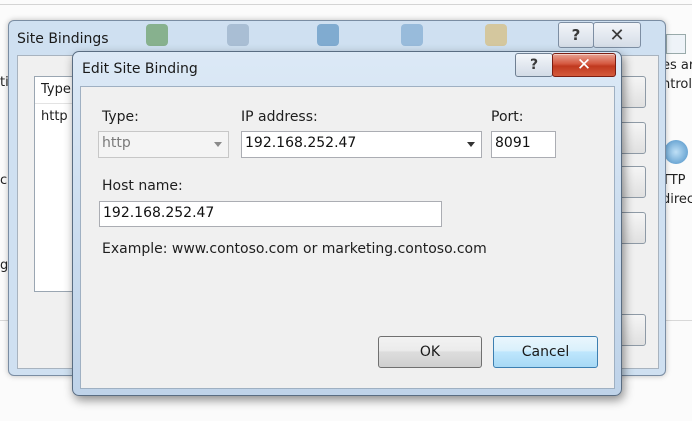 The width and height of the screenshot is (692, 421). What do you see at coordinates (142, 186) in the screenshot?
I see `host-name-label: Host name:` at bounding box center [142, 186].